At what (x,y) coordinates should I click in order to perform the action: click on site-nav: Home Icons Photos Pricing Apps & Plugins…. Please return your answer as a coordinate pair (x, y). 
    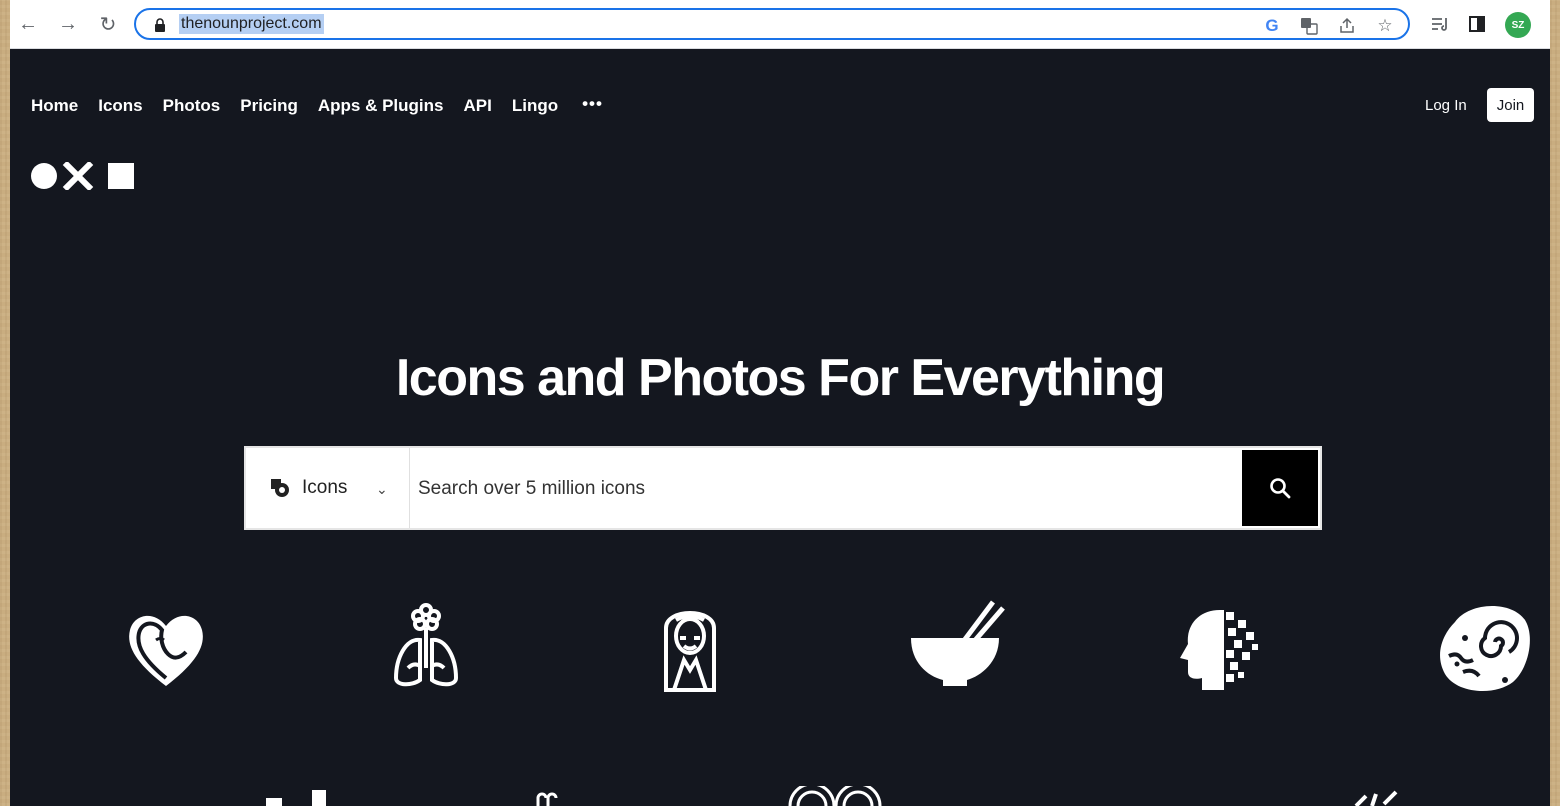
    Looking at the image, I should click on (317, 106).